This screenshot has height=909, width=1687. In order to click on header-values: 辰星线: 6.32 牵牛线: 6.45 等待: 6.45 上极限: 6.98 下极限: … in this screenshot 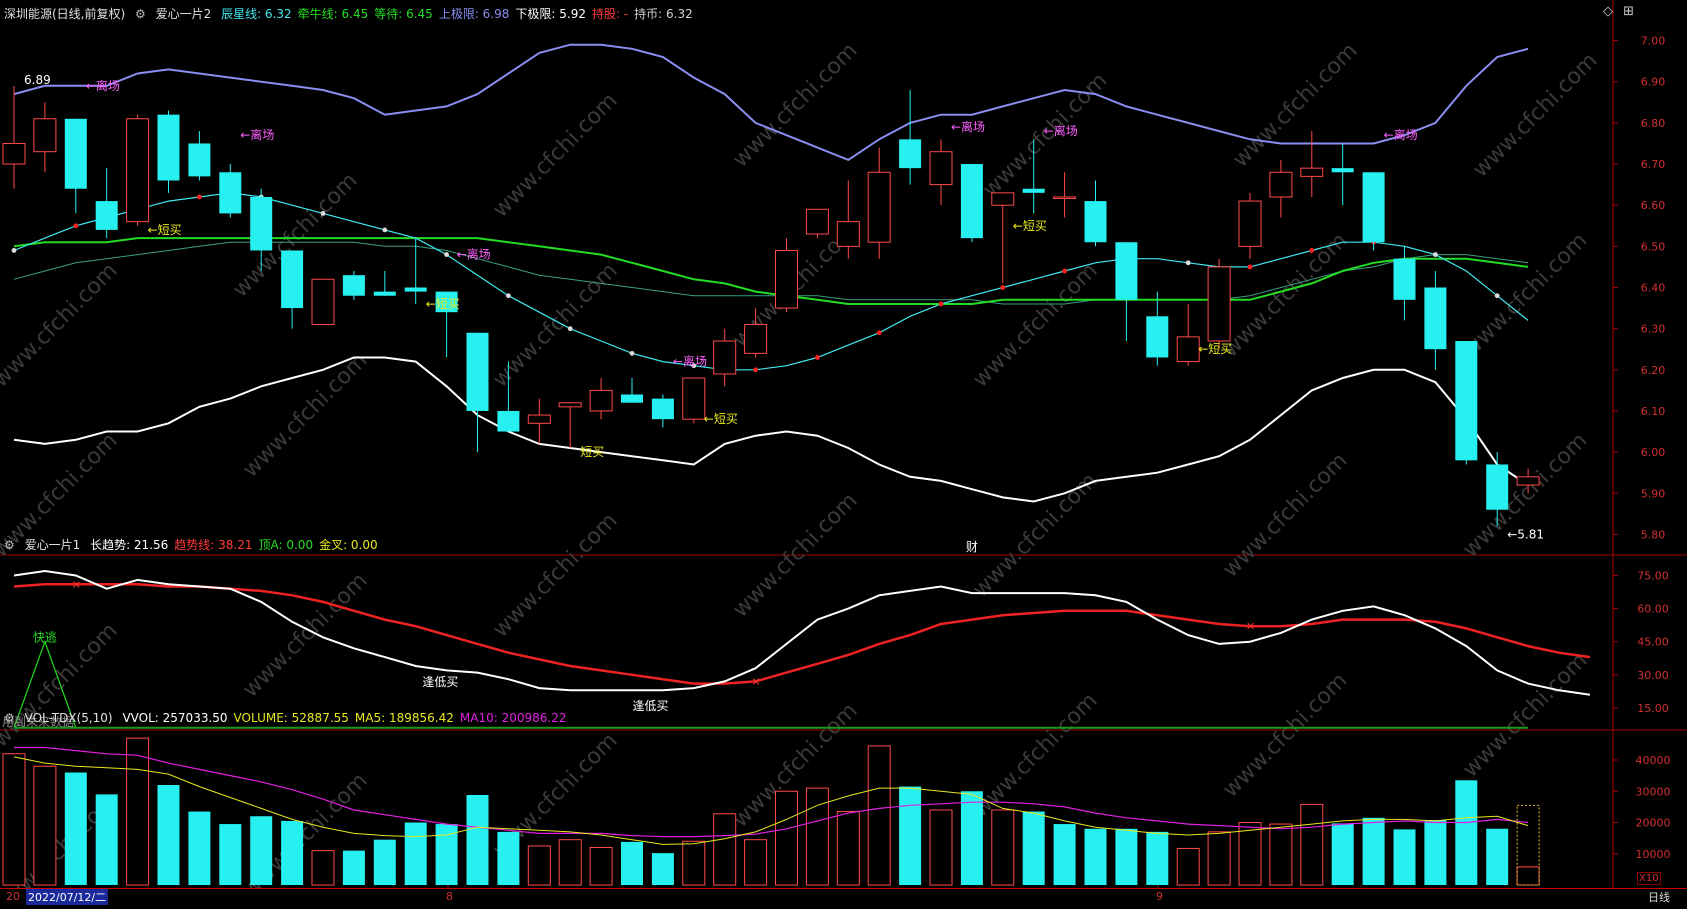, I will do `click(460, 14)`.